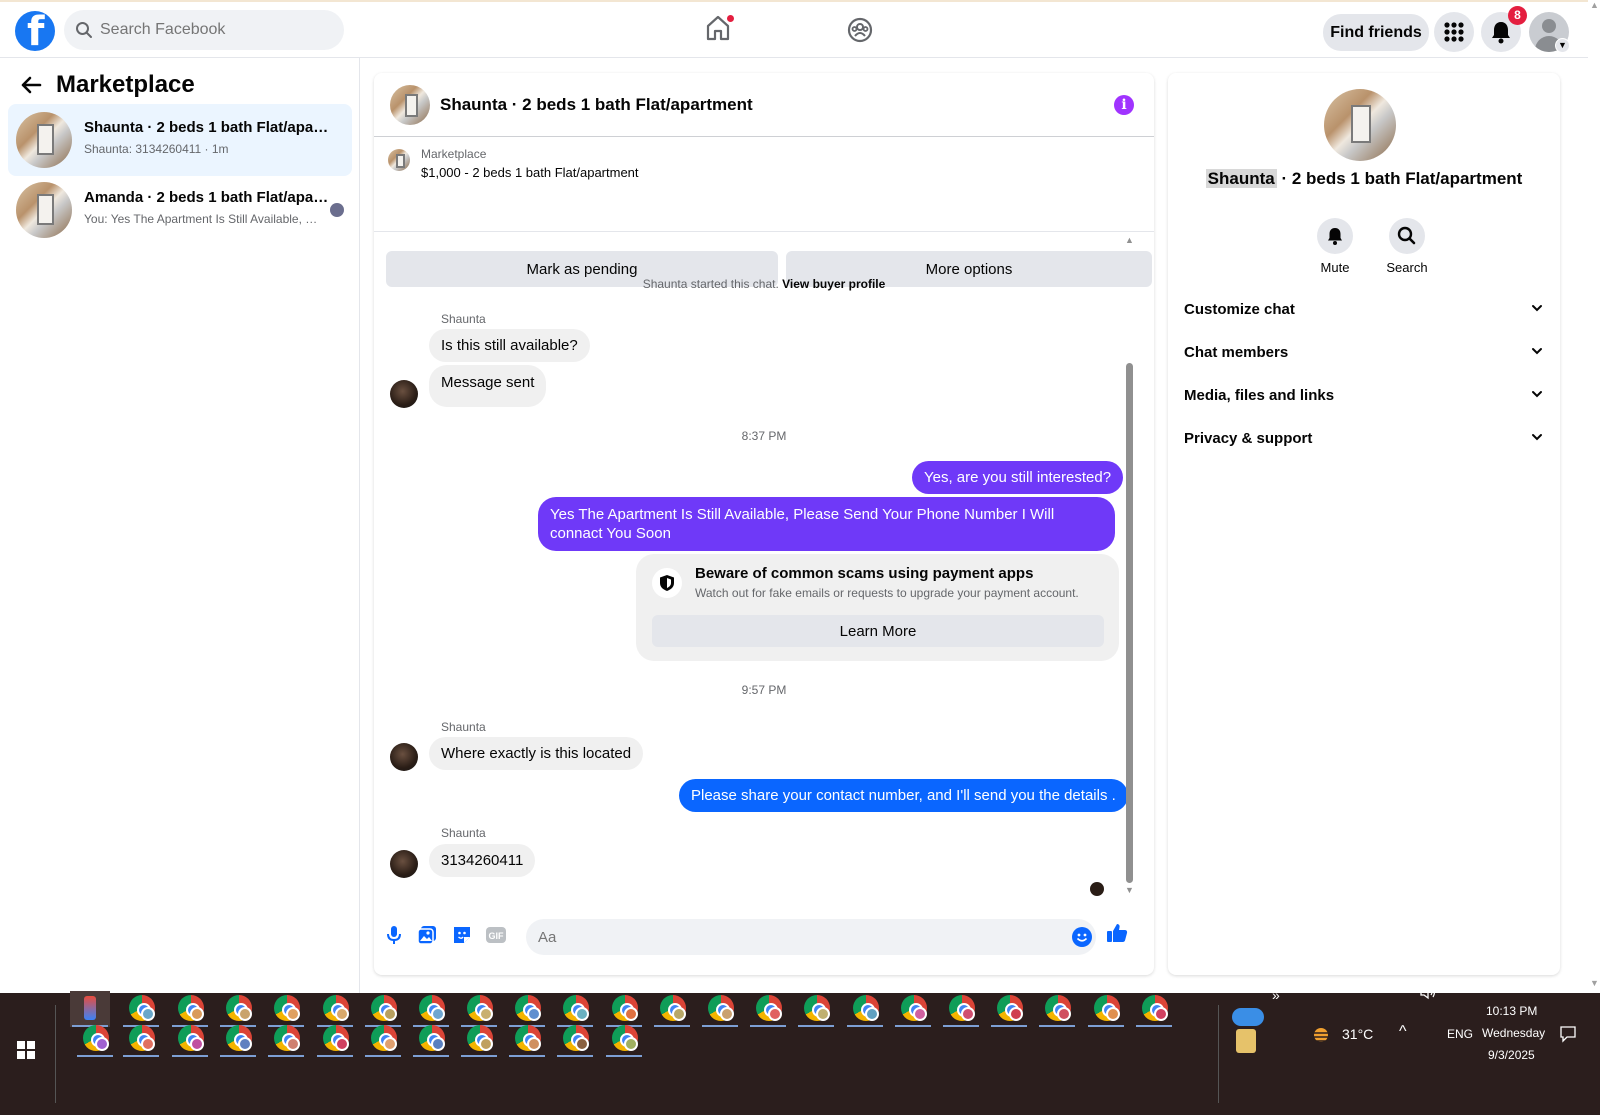 The height and width of the screenshot is (1115, 1600). I want to click on grid-menu-icon, so click(1454, 39).